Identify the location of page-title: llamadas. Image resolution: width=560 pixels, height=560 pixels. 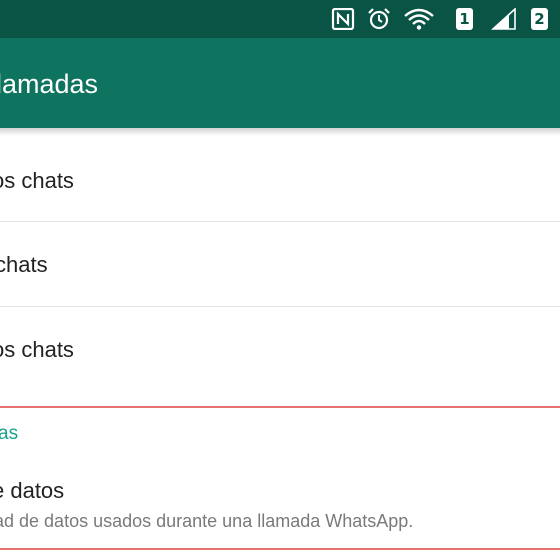
(49, 84).